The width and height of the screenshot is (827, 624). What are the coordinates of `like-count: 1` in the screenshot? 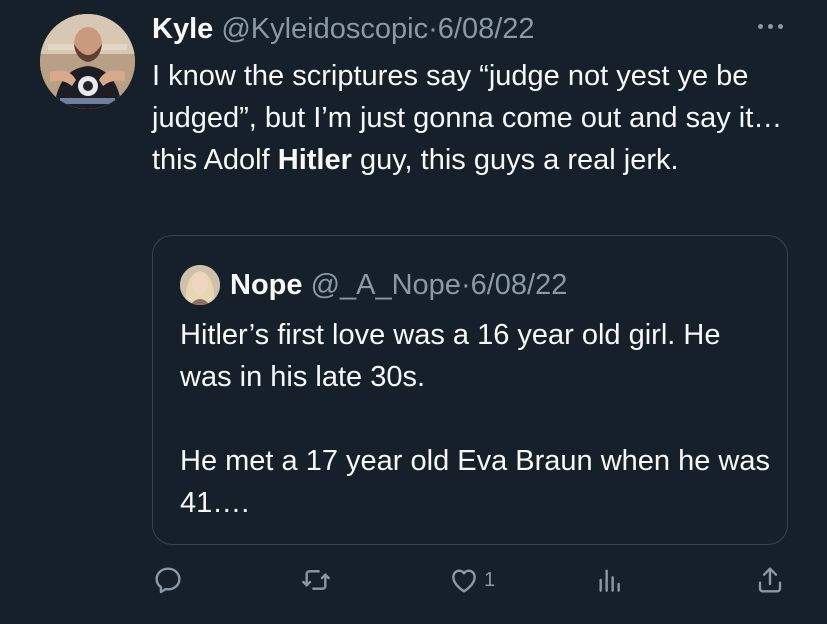 It's located at (490, 579).